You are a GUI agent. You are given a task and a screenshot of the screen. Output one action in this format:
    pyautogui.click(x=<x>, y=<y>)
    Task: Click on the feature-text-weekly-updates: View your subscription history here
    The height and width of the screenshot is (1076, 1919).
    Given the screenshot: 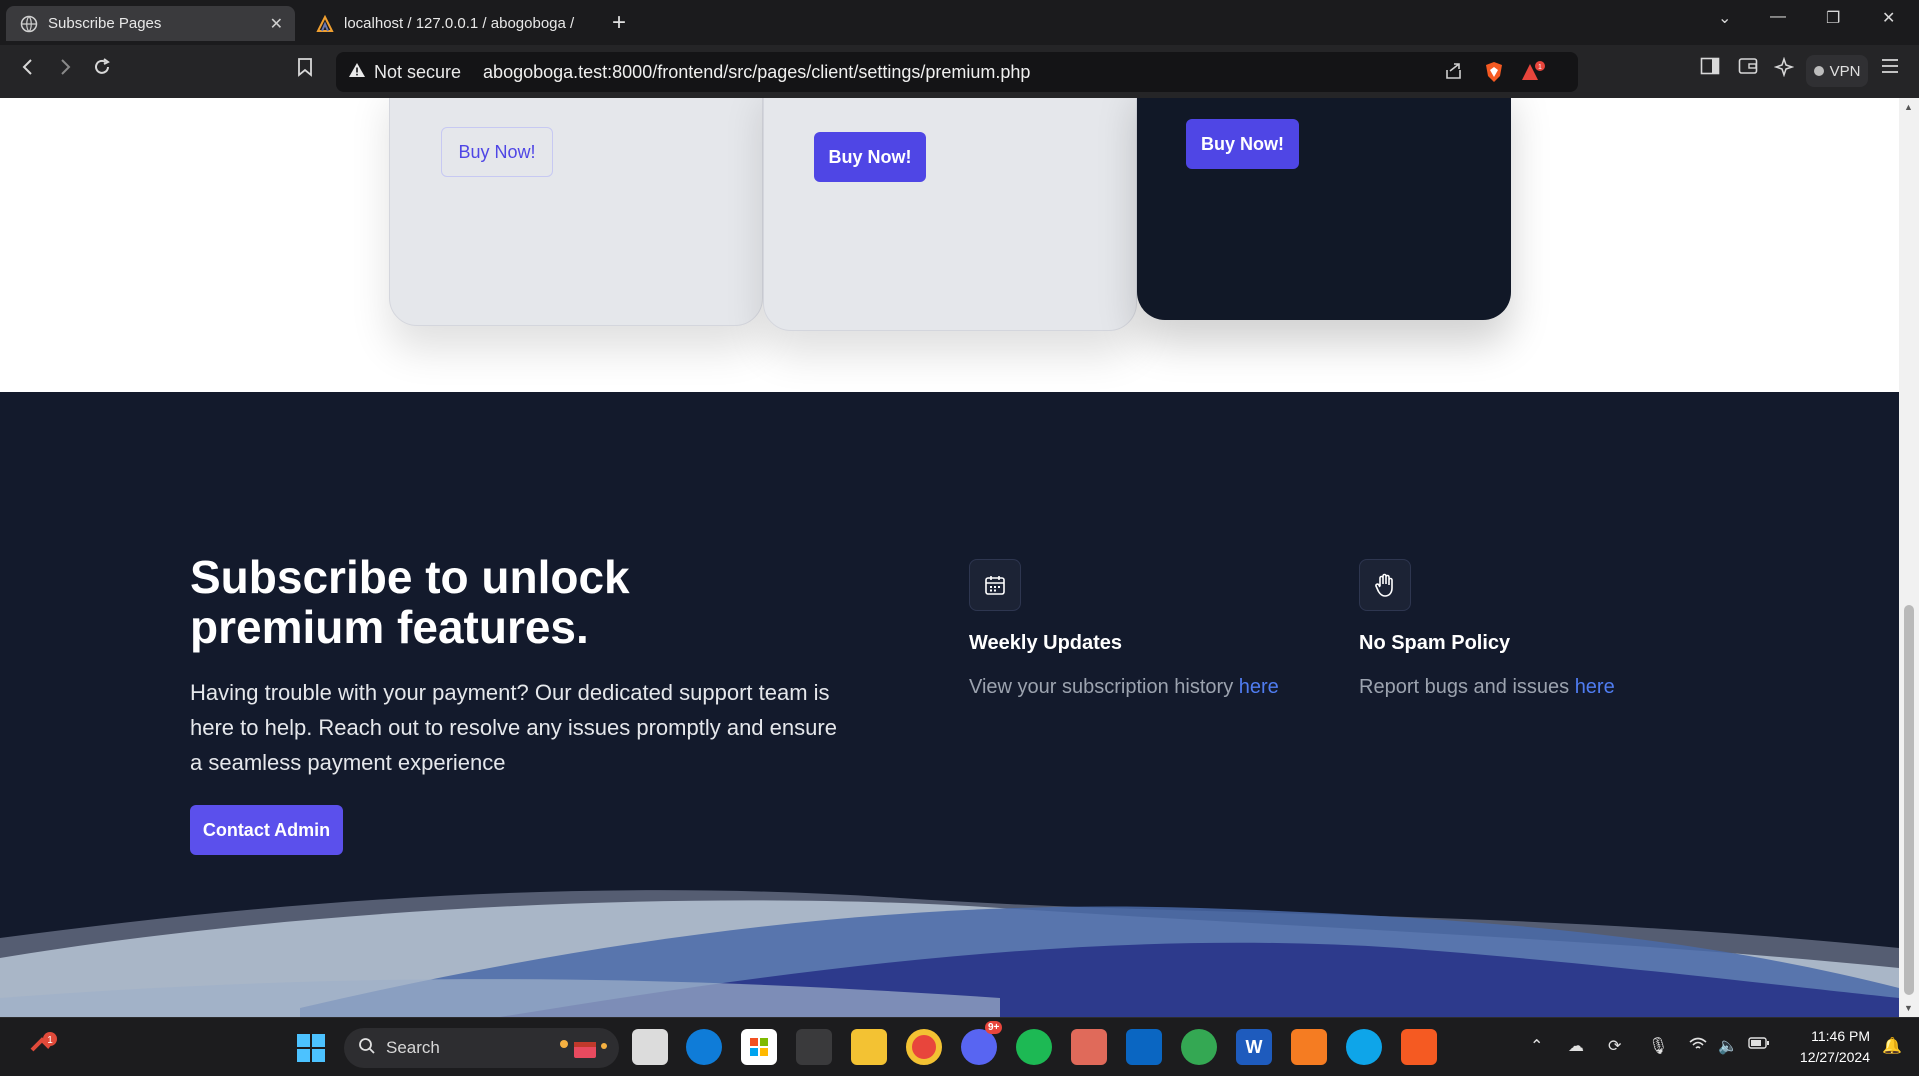 What is the action you would take?
    pyautogui.click(x=1124, y=687)
    